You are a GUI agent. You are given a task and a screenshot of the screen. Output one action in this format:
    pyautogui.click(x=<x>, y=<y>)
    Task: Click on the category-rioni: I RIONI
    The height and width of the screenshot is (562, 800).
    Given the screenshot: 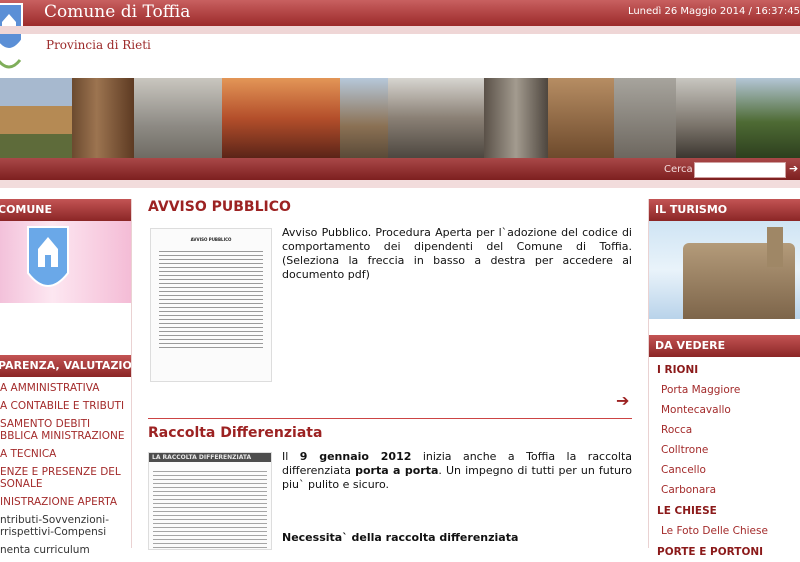 What is the action you would take?
    pyautogui.click(x=724, y=369)
    